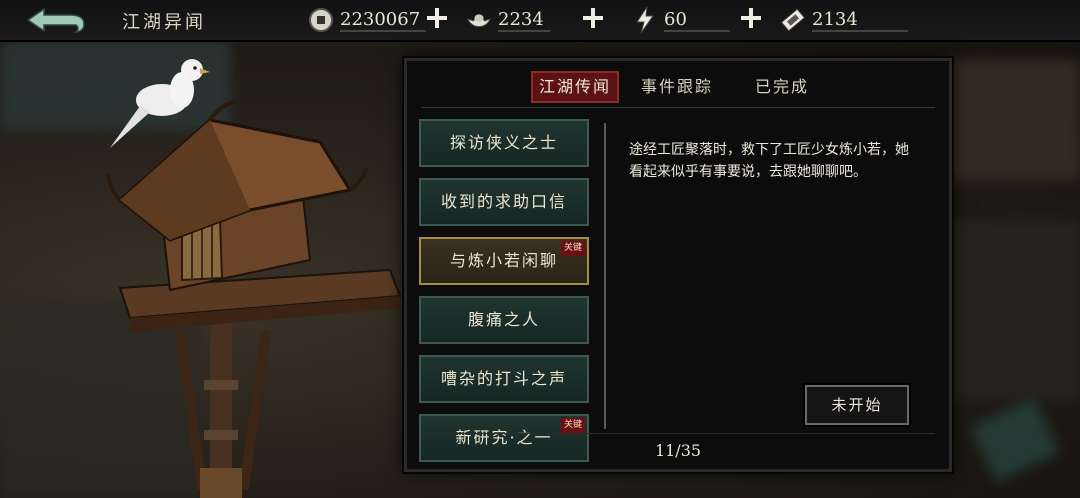 Image resolution: width=1080 pixels, height=498 pixels. What do you see at coordinates (645, 20) in the screenshot?
I see `lightning-icon` at bounding box center [645, 20].